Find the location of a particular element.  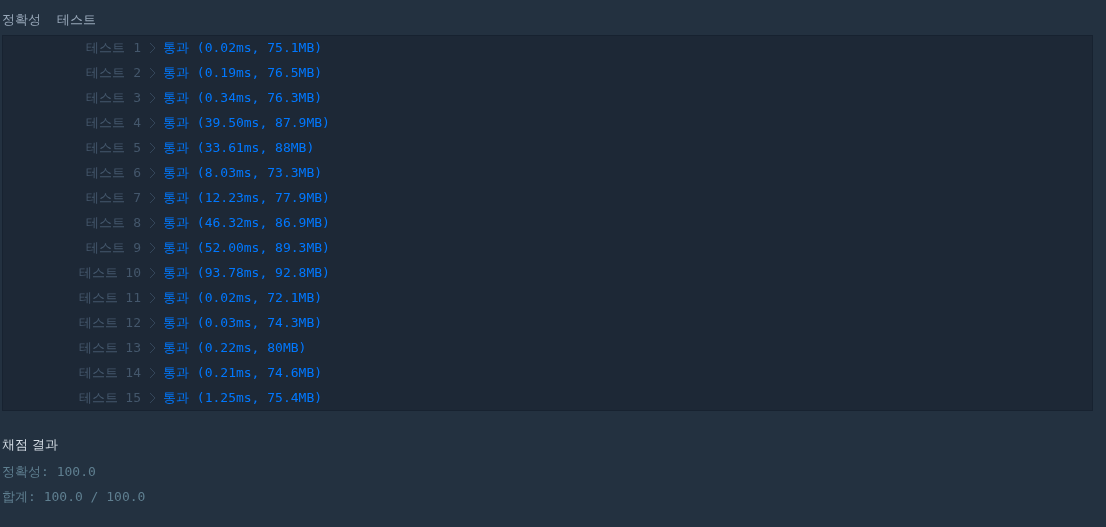

test-result: 통과 (0.22ms, 80MB) is located at coordinates (235, 347).